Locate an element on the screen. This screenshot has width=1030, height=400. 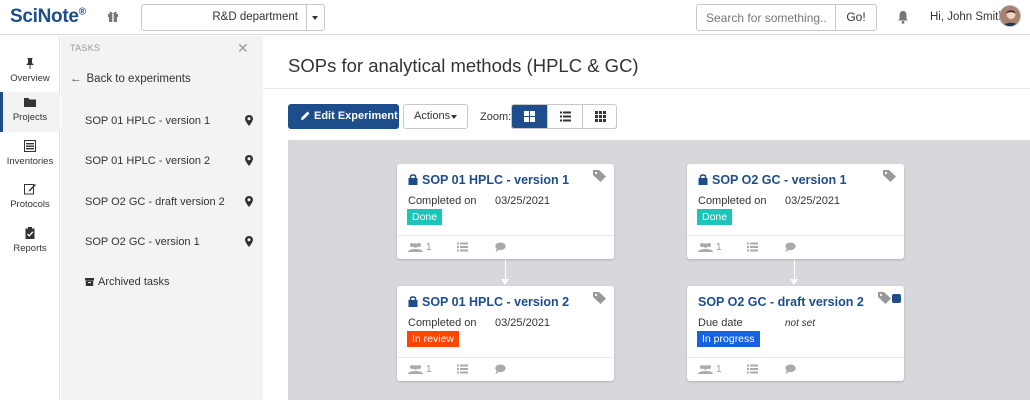
archive-icon is located at coordinates (89, 282).